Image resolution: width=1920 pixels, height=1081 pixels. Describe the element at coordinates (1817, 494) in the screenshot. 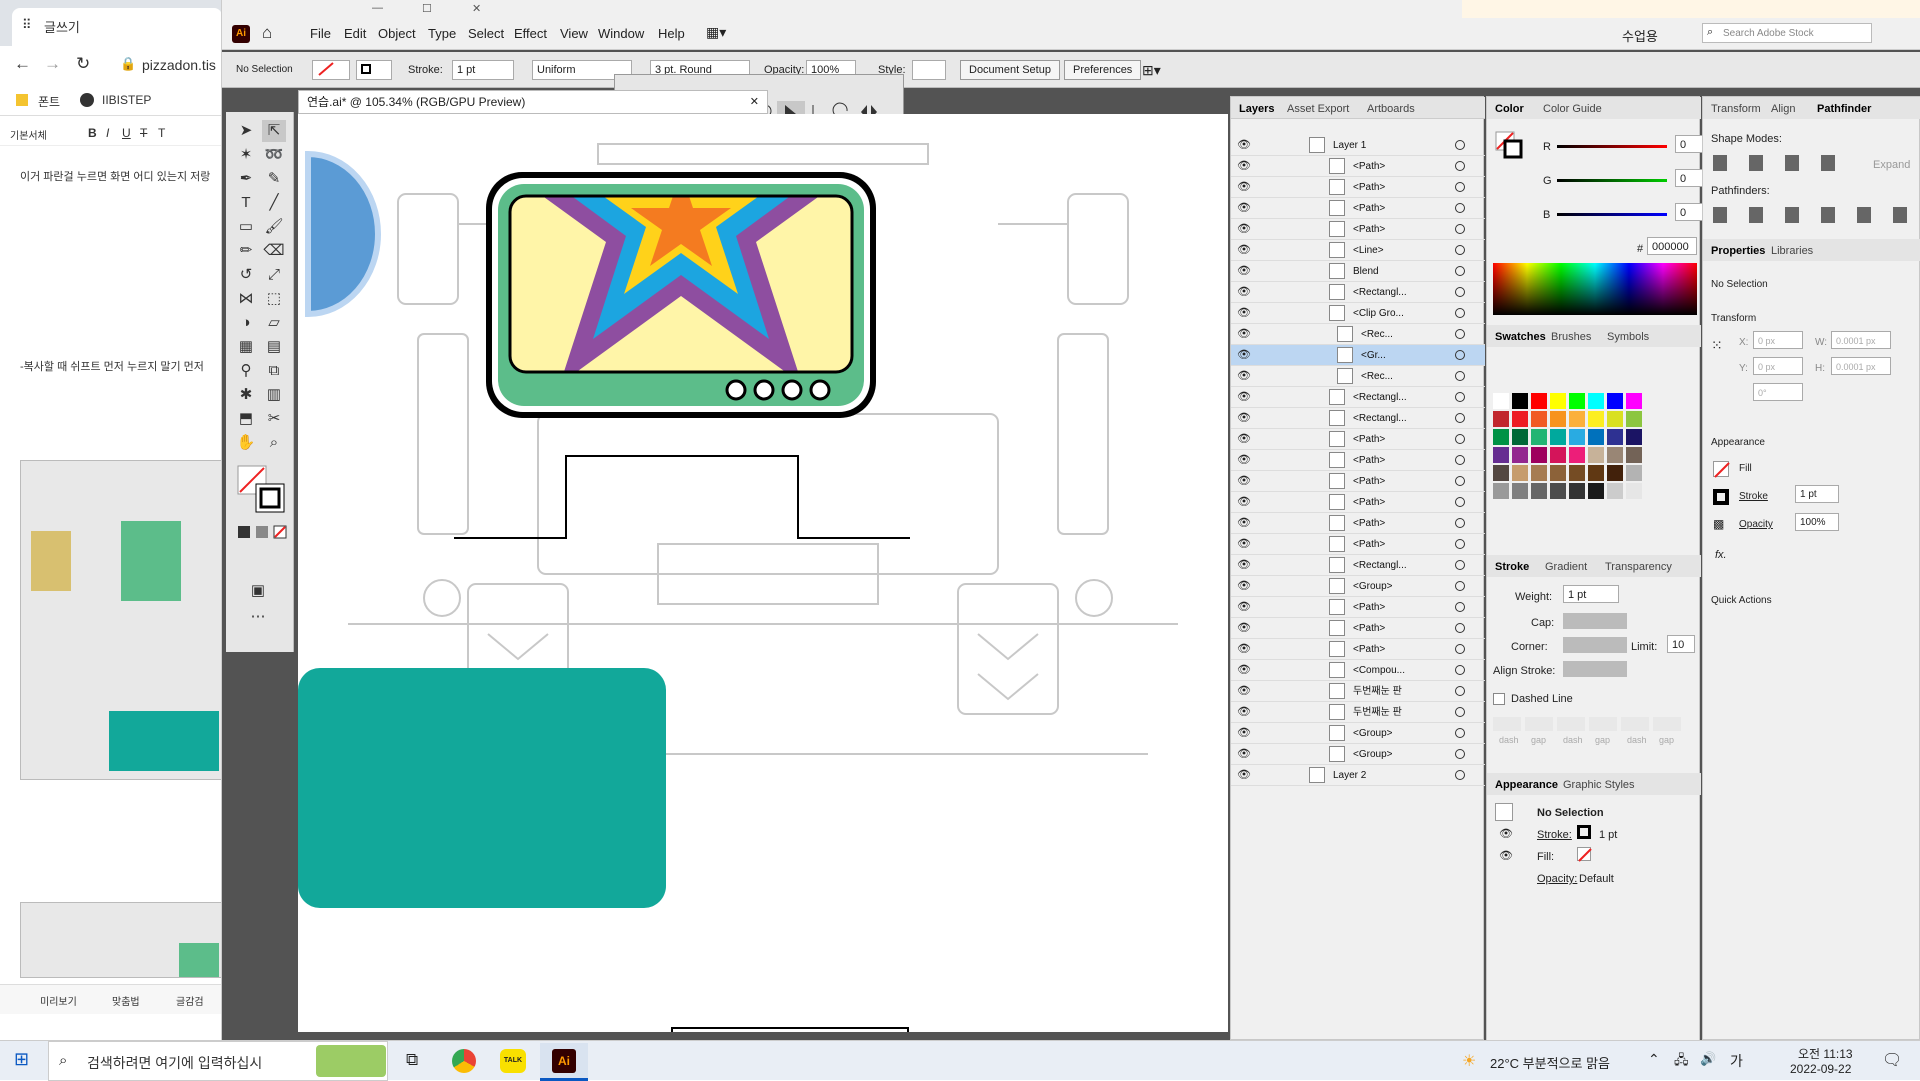

I see `prop-stroke-field: 1 pt` at that location.